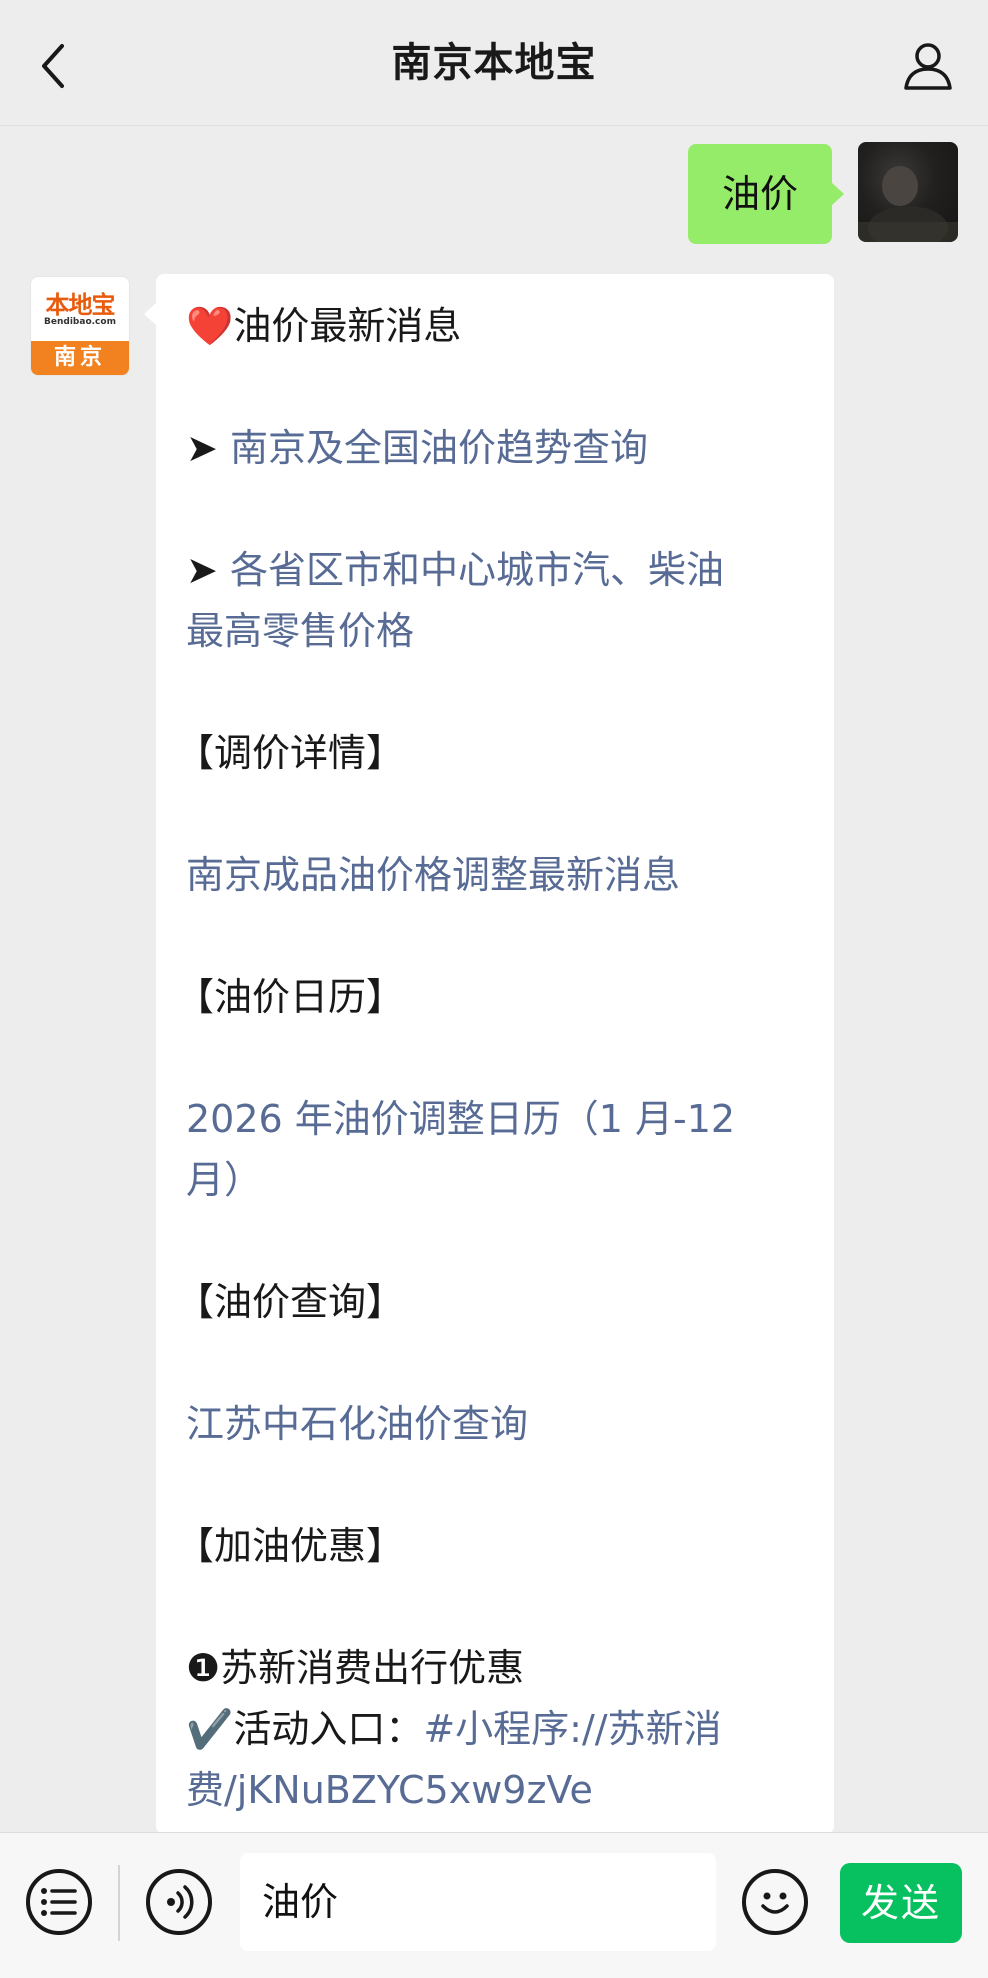 Image resolution: width=988 pixels, height=1978 pixels. I want to click on logo-brand-text: 本地宝, so click(80, 305).